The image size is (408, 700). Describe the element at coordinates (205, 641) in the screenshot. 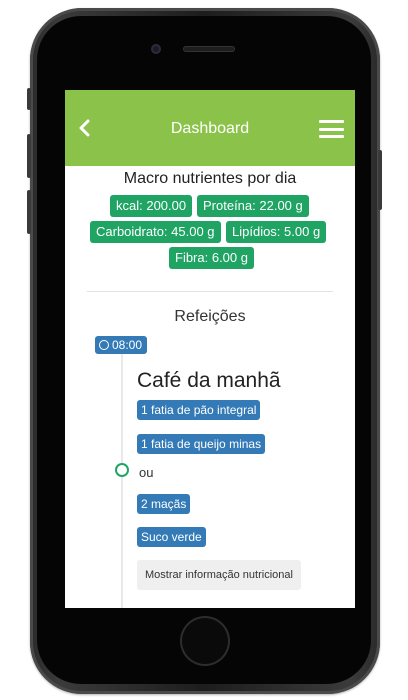

I see `home-button` at that location.